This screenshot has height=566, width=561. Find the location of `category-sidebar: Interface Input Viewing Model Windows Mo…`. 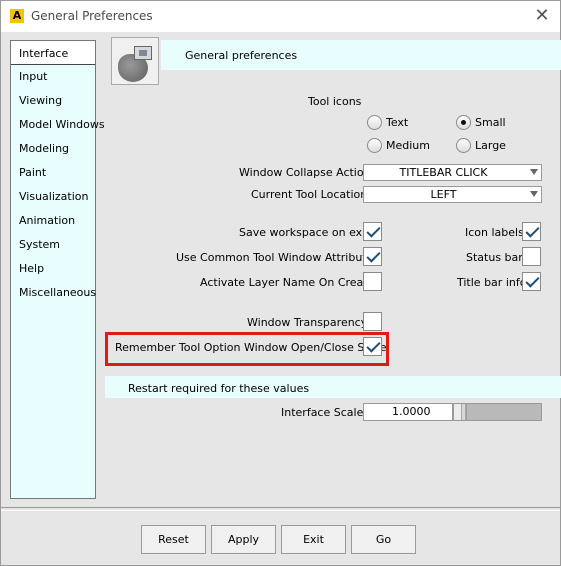

category-sidebar: Interface Input Viewing Model Windows Mo… is located at coordinates (57, 269).